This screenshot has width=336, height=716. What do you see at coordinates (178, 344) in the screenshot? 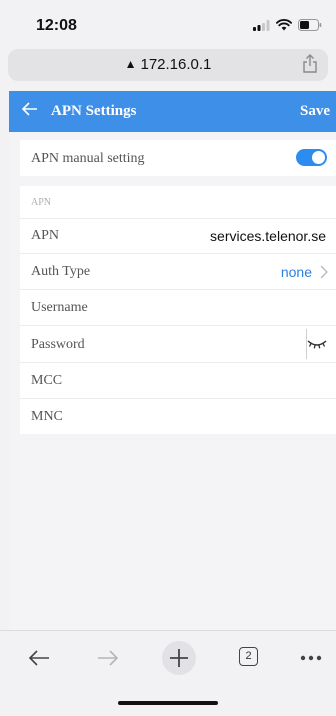
I see `password-row: Password` at bounding box center [178, 344].